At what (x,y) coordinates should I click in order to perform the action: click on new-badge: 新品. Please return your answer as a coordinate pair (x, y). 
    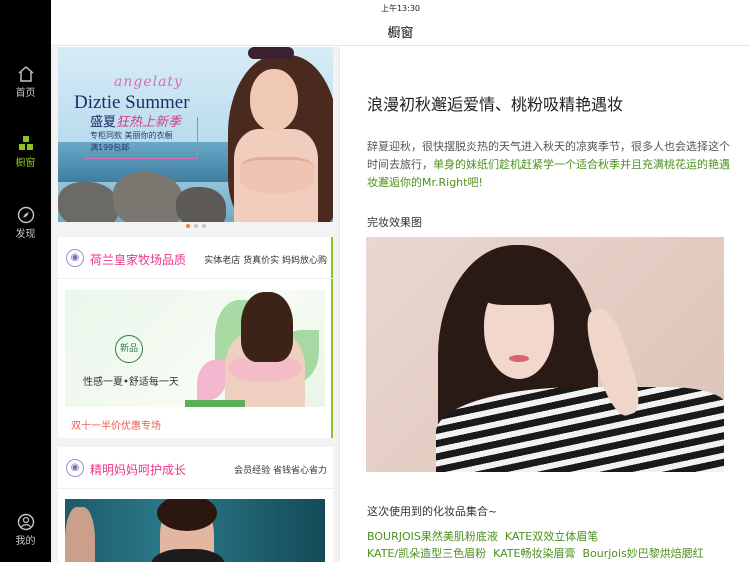
    Looking at the image, I should click on (129, 349).